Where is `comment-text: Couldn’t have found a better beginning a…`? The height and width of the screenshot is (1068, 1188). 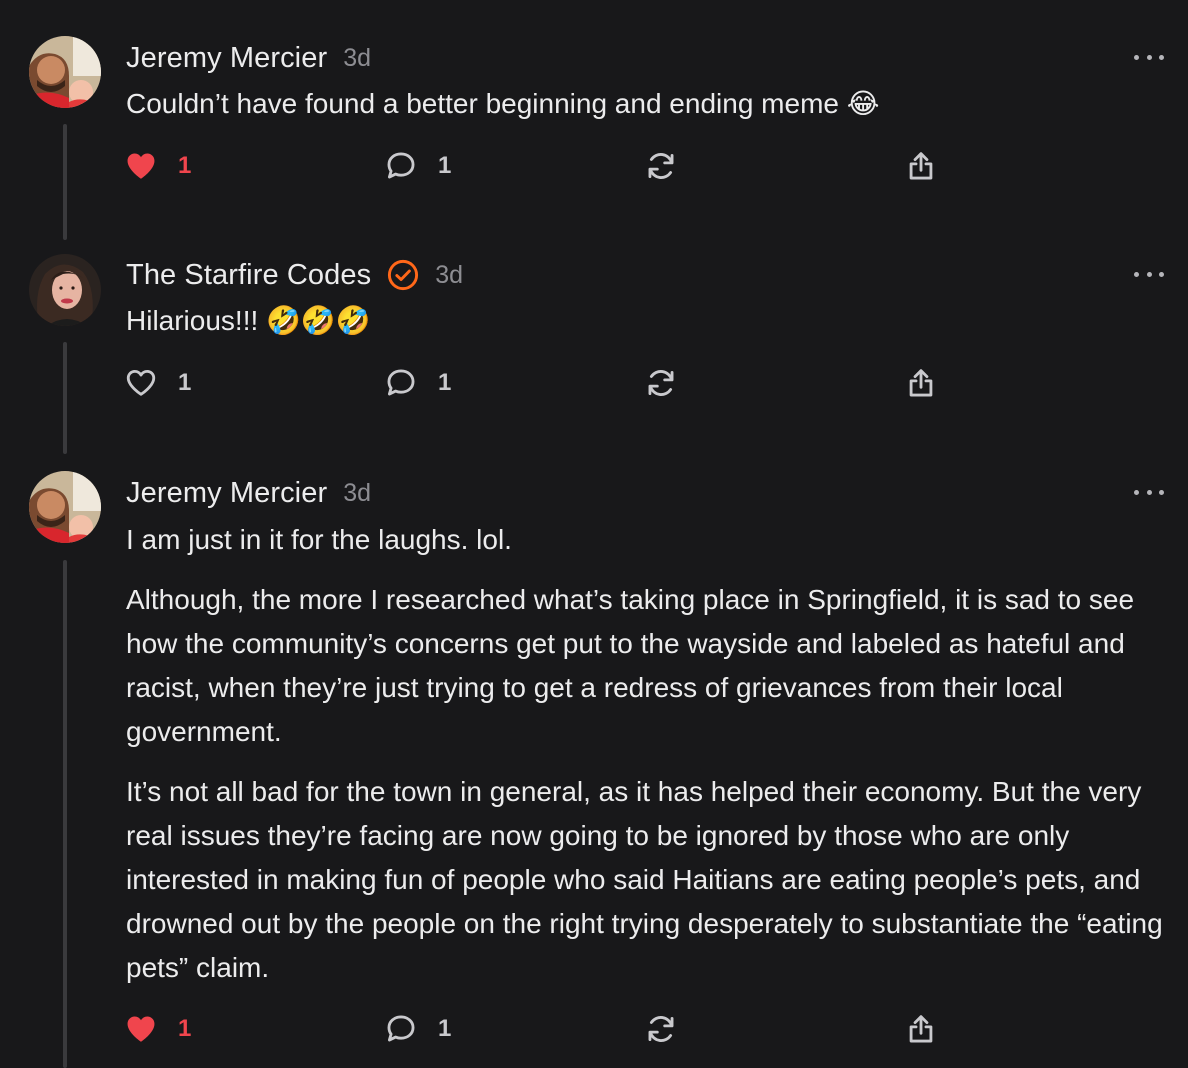
comment-text: Couldn’t have found a better beginning a… is located at coordinates (503, 103).